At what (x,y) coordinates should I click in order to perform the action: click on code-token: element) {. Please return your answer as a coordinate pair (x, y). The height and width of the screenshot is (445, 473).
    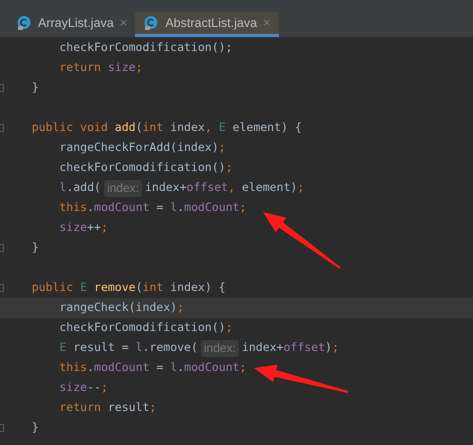
    Looking at the image, I should click on (267, 127).